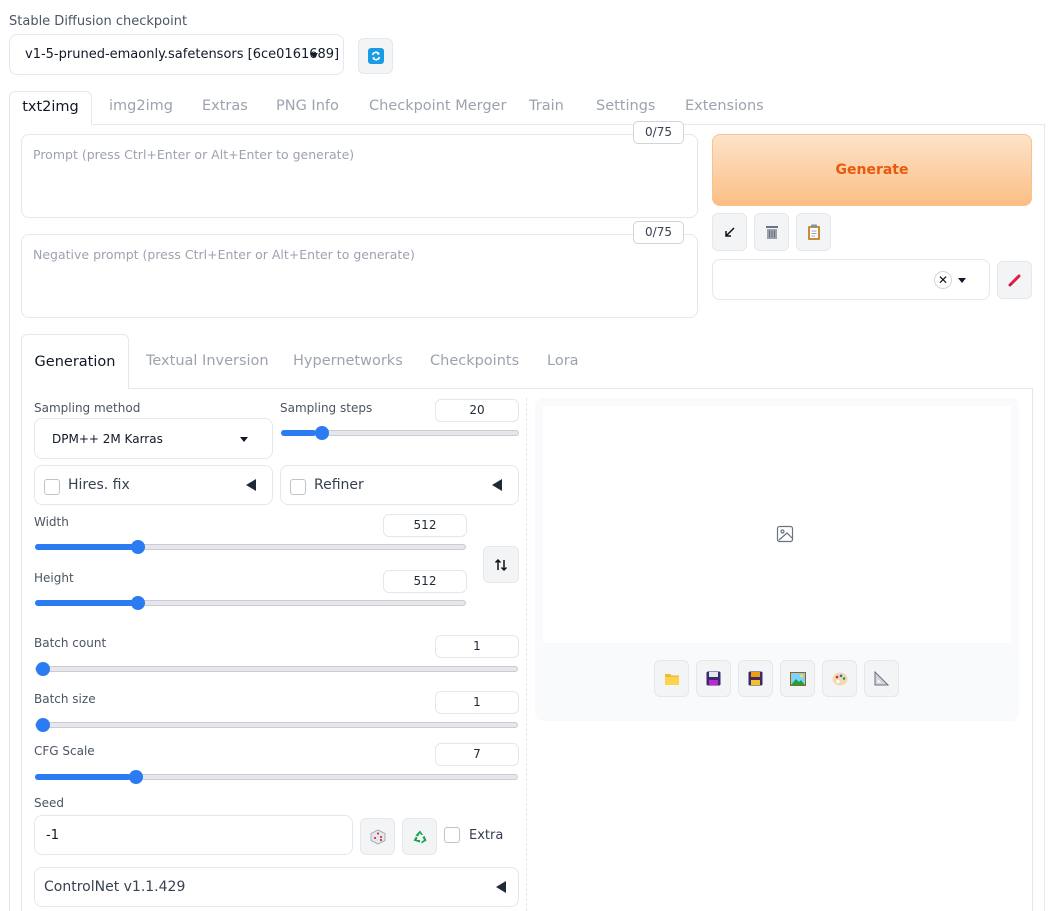 The image size is (1056, 911). I want to click on send-to-img2img-icon, so click(797, 678).